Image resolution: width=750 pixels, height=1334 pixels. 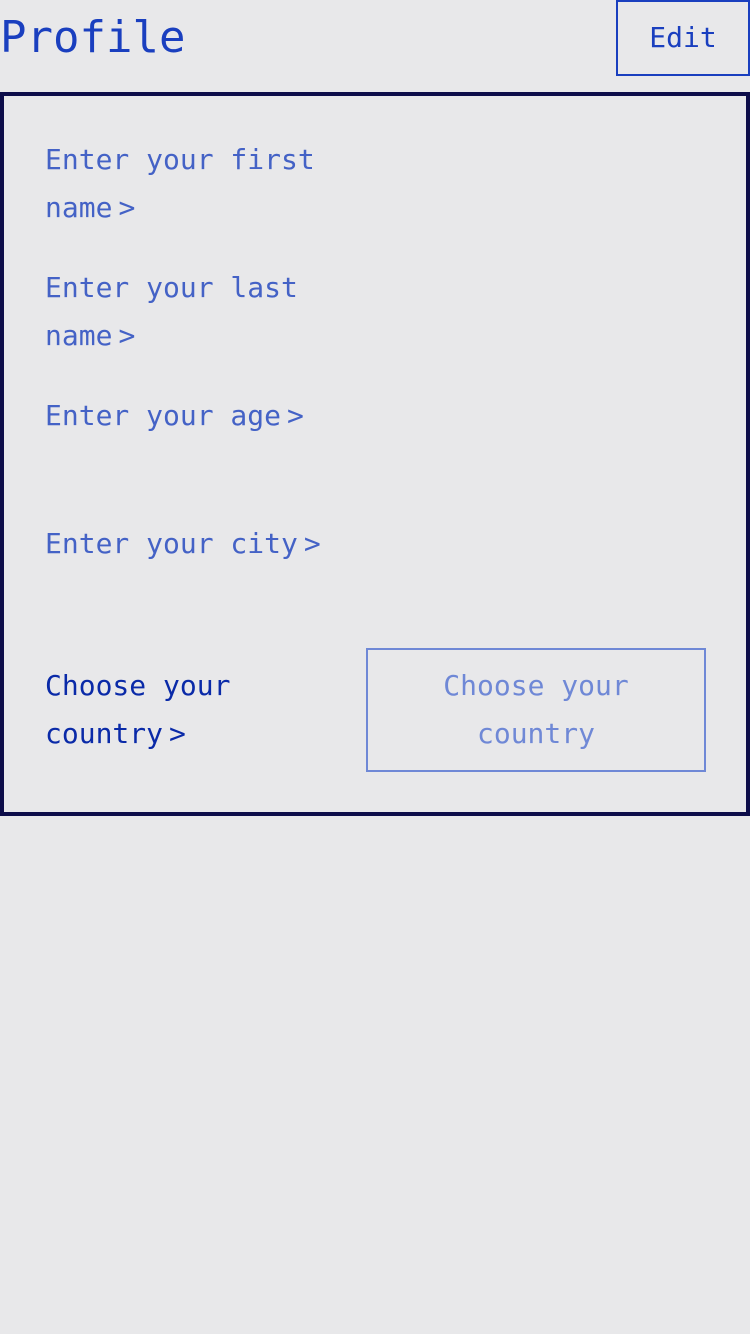 I want to click on header-bar: Profile Edit, so click(x=375, y=38).